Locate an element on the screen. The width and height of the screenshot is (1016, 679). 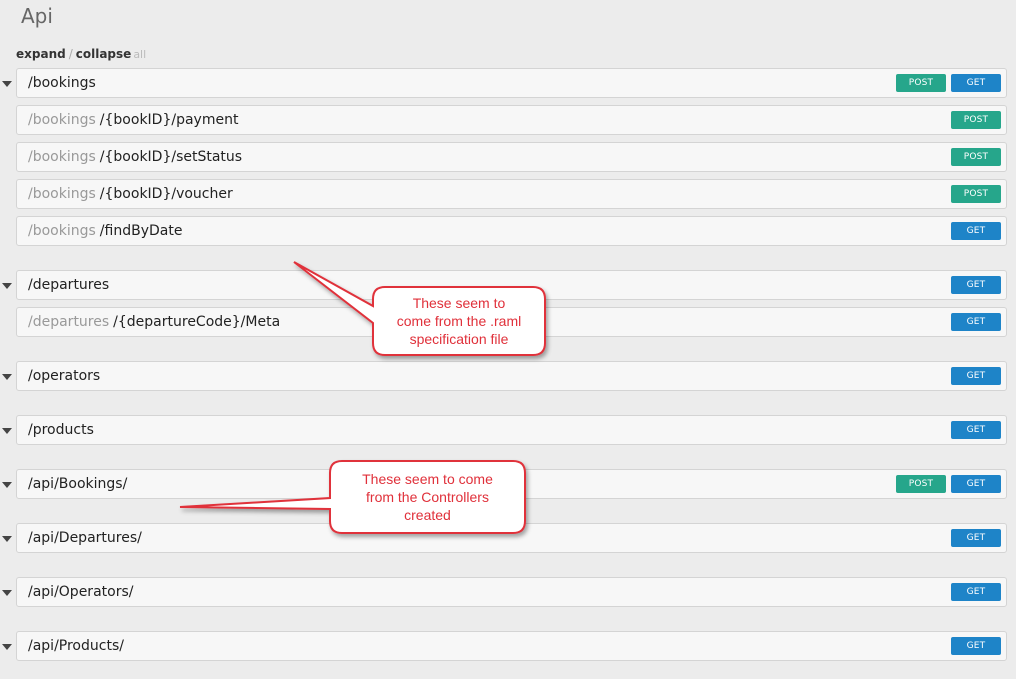
resource-path: /bookings/{bookID}/setStatus is located at coordinates (135, 157).